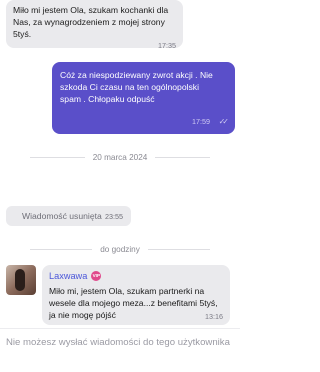  I want to click on time-divider-label: do godziny, so click(120, 249).